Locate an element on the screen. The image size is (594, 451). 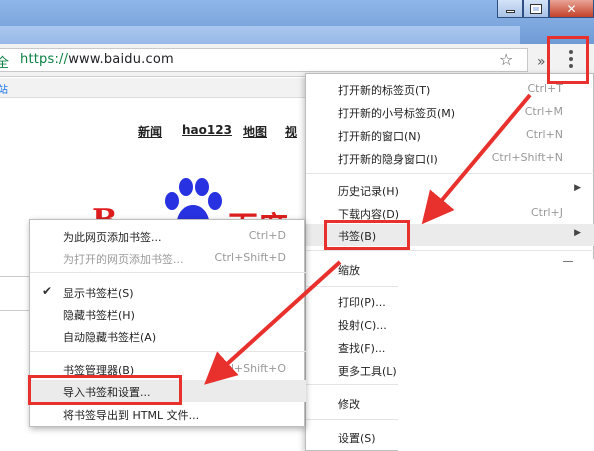
bookmark-star-icon: ☆ is located at coordinates (506, 59).